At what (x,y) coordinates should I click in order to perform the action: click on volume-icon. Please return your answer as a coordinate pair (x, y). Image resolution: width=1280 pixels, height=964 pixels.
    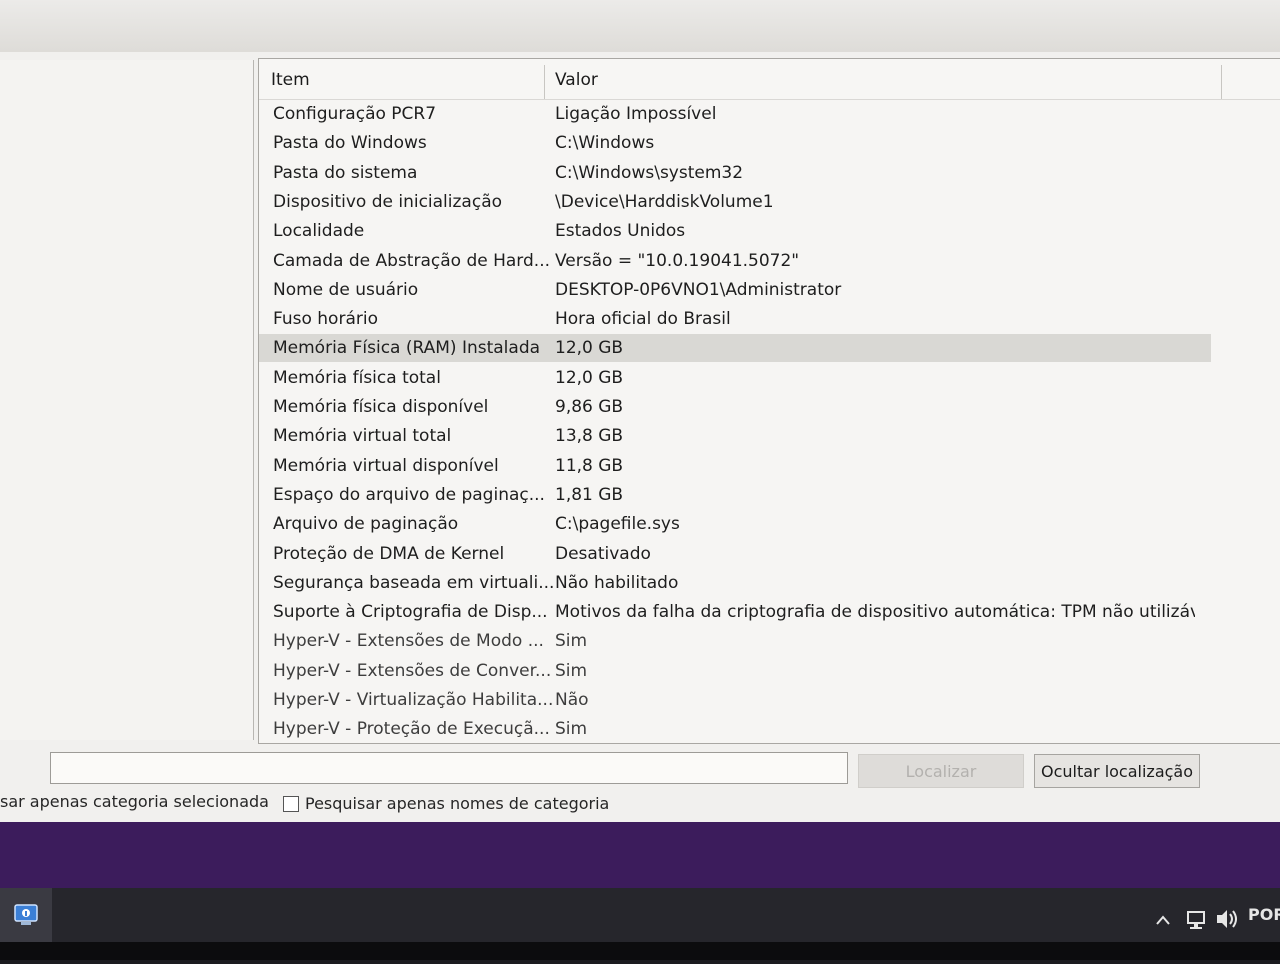
    Looking at the image, I should click on (1227, 915).